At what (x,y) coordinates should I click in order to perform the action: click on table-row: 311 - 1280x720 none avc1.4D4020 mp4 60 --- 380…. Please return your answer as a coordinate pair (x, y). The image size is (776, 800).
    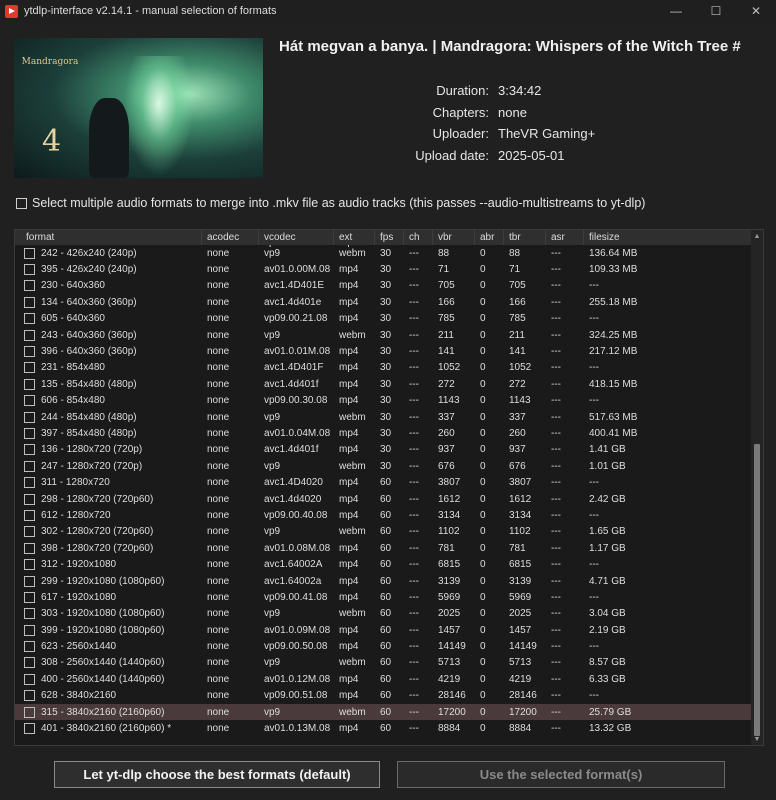
    Looking at the image, I should click on (383, 482).